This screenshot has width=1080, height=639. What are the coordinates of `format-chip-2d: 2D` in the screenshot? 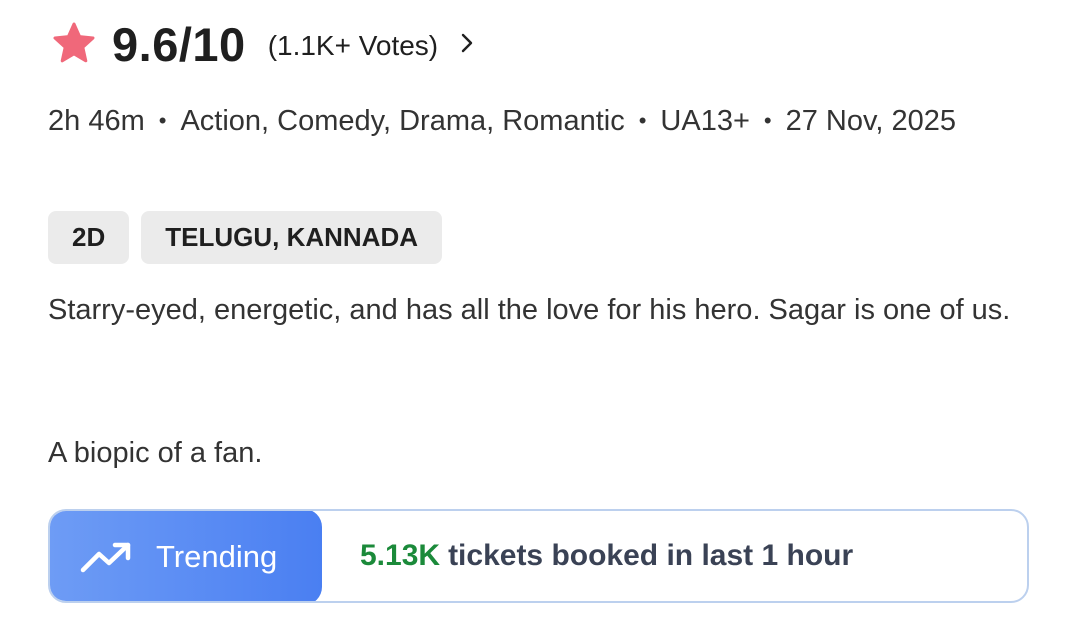 It's located at (89, 237).